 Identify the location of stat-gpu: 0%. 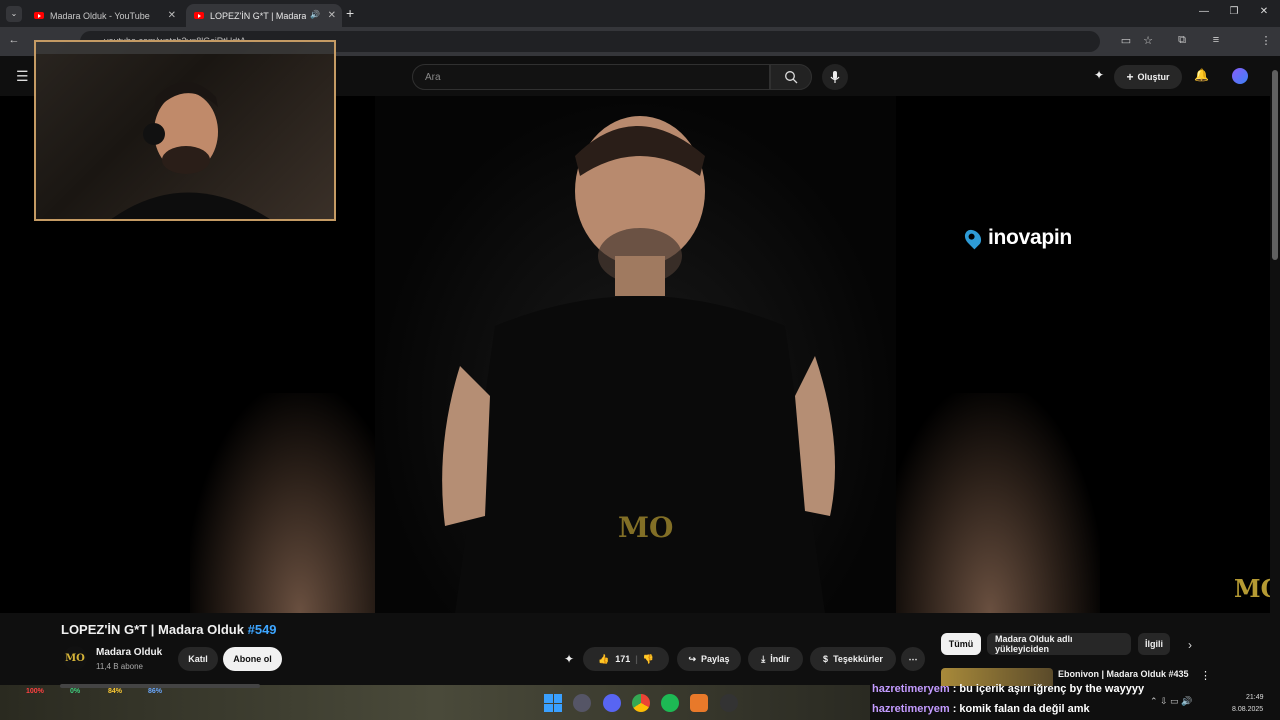
(75, 691).